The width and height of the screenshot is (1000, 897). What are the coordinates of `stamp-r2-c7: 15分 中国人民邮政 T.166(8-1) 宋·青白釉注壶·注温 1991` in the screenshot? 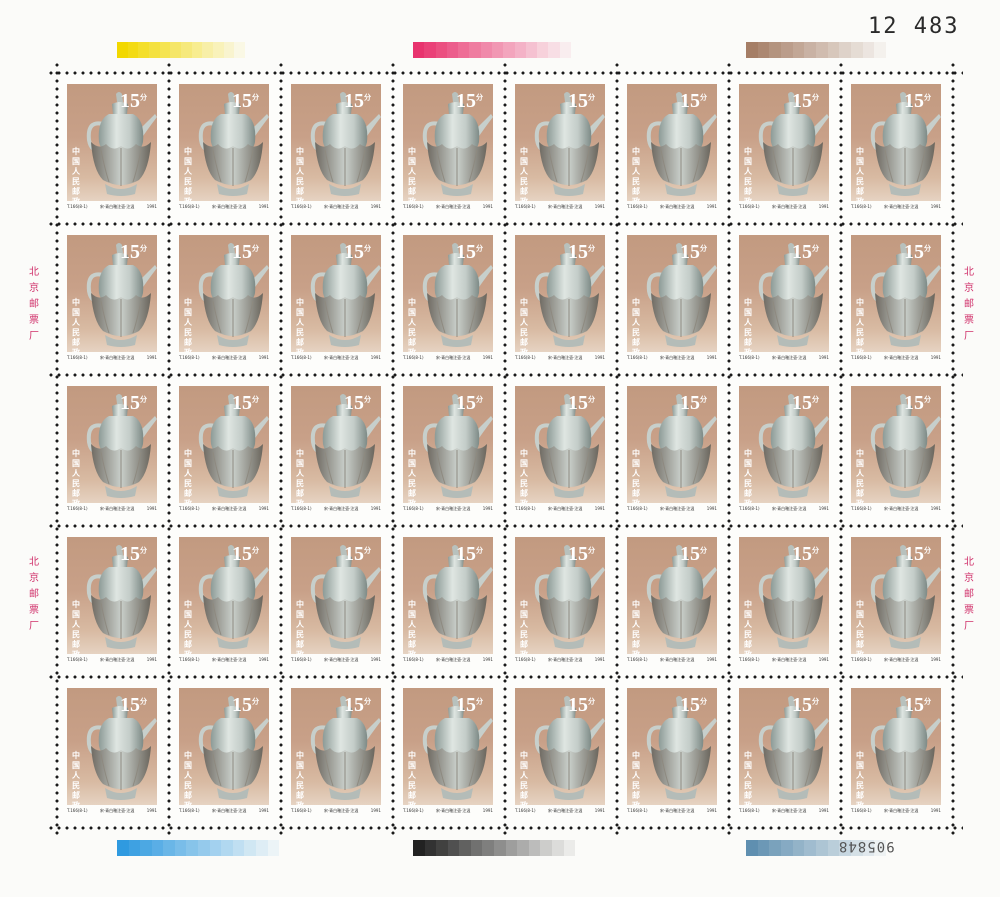 It's located at (784, 299).